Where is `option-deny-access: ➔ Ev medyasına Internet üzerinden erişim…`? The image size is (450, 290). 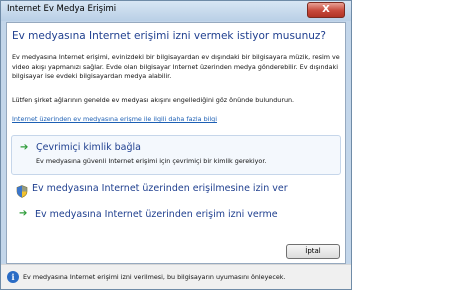
option-deny-access: ➔ Ev medyasına Internet üzerinden erişim… is located at coordinates (181, 215).